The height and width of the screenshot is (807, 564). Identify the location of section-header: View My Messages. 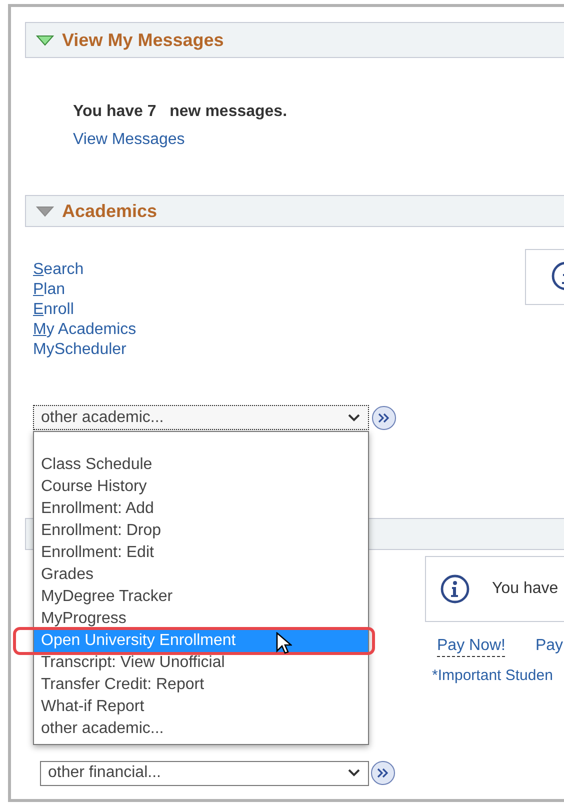
(294, 40).